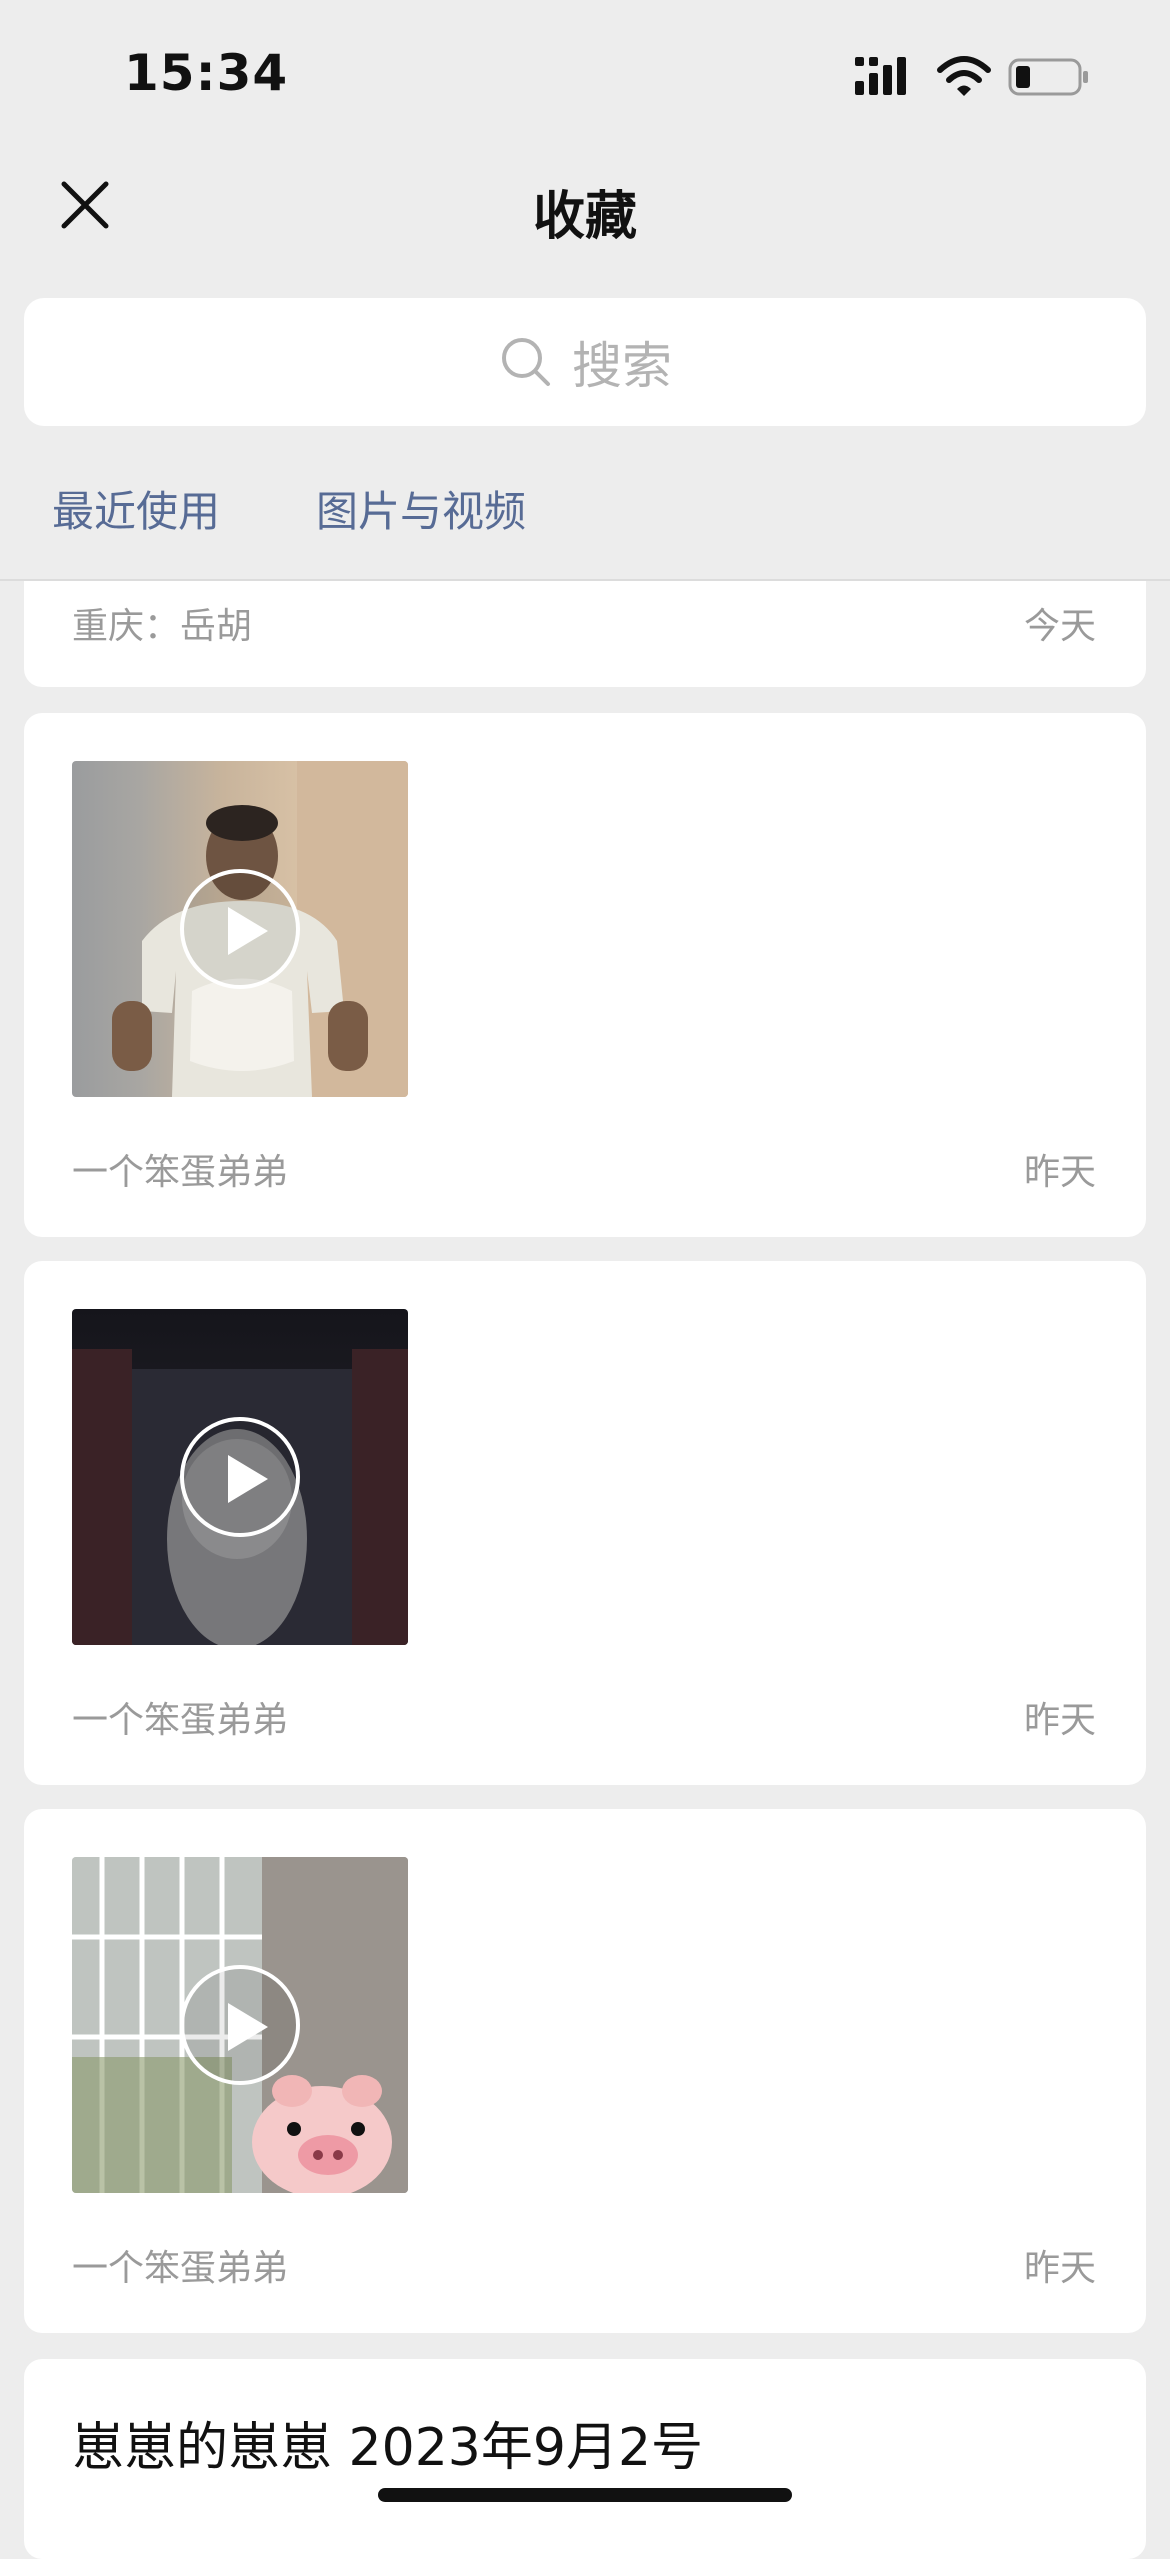 The width and height of the screenshot is (1170, 2559). I want to click on tab-recent: 最近使用, so click(136, 508).